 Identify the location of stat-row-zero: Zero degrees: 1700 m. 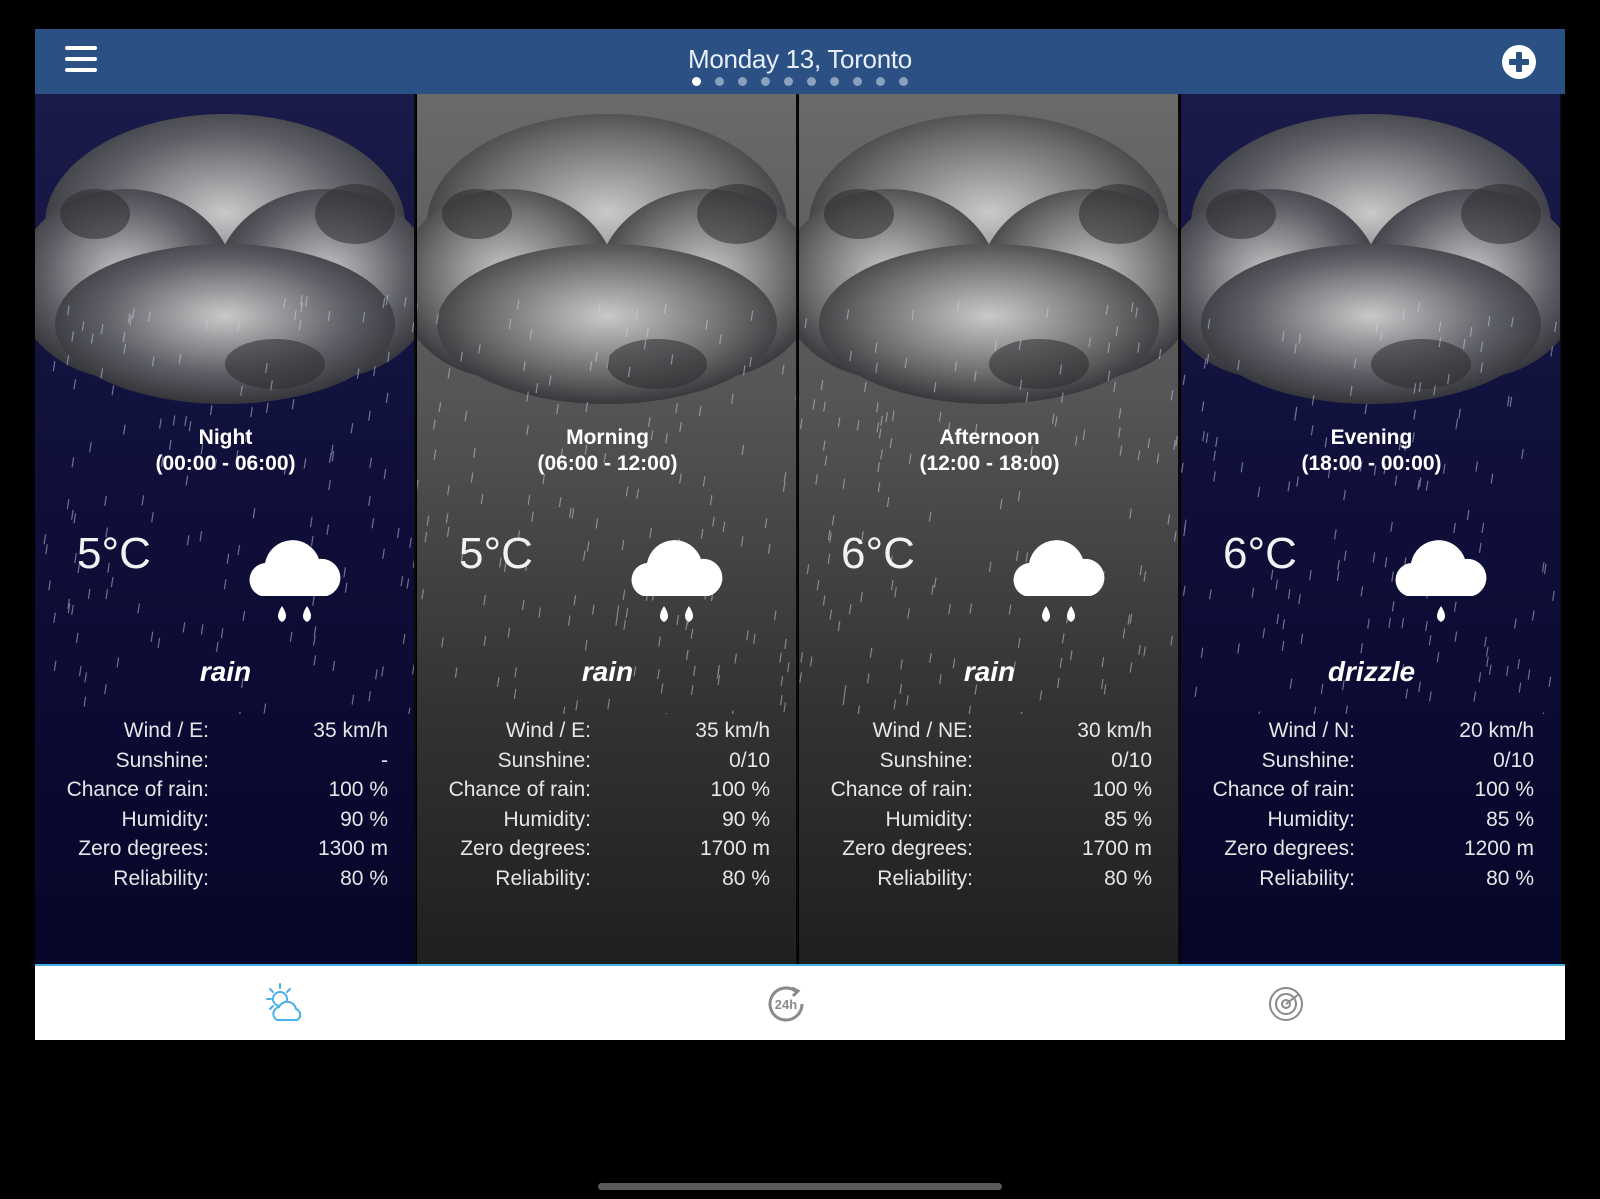
(988, 852).